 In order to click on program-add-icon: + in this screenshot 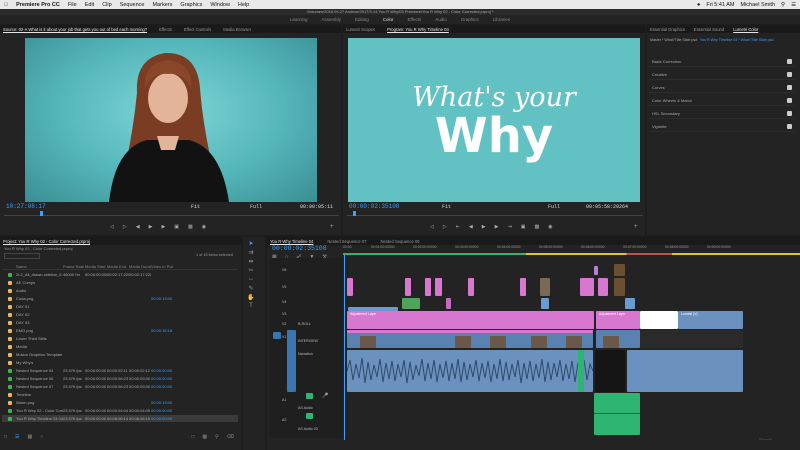, I will do `click(636, 227)`.